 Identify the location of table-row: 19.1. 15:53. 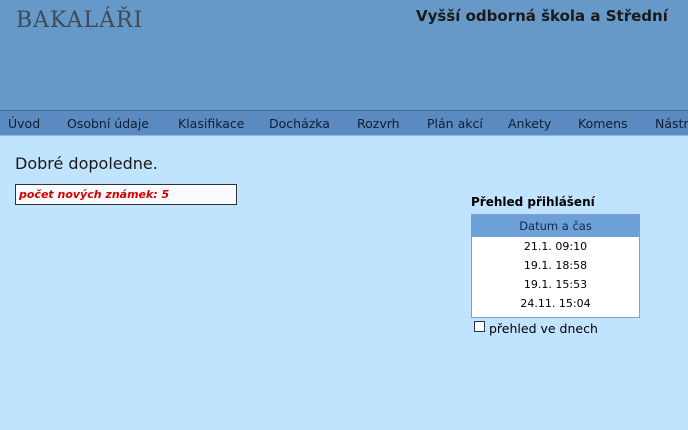
(555, 284).